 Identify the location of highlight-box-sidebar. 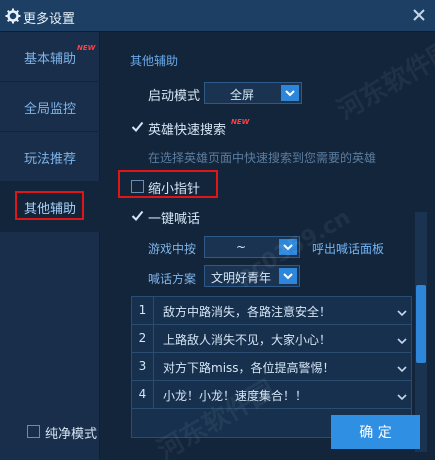
(49, 205).